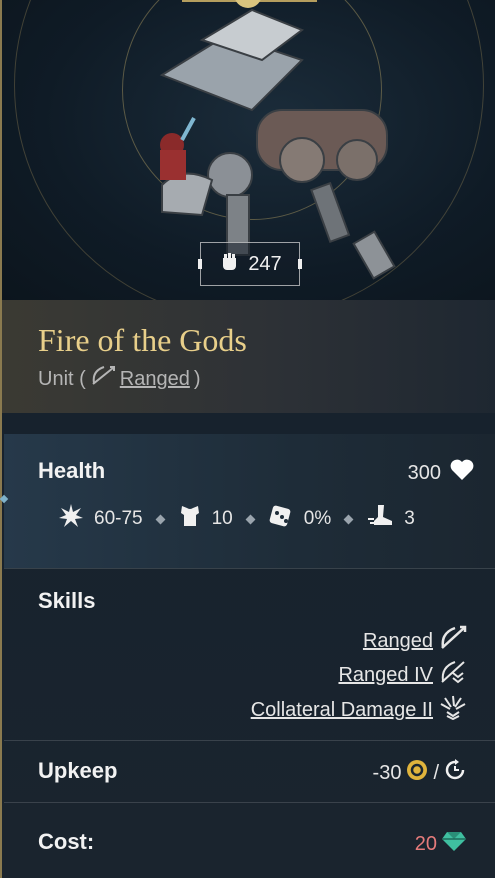 This screenshot has height=878, width=495. What do you see at coordinates (417, 773) in the screenshot?
I see `gold-coin-icon` at bounding box center [417, 773].